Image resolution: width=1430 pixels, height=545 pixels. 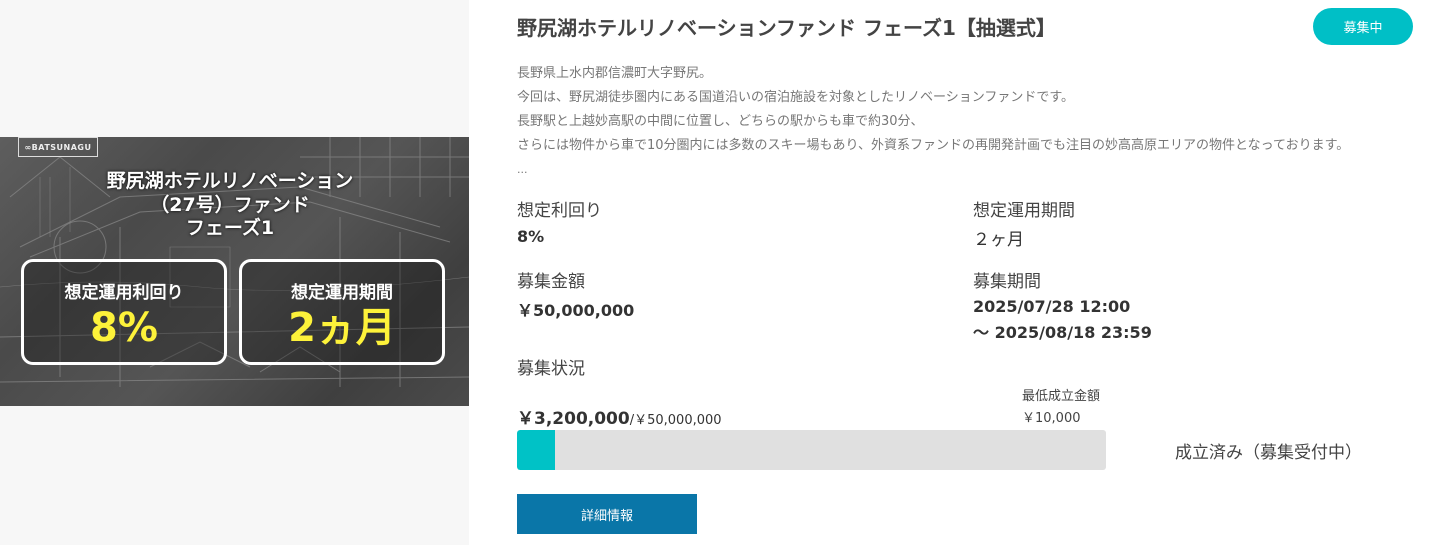 I want to click on current-amount: ￥3,200,000, so click(x=573, y=419).